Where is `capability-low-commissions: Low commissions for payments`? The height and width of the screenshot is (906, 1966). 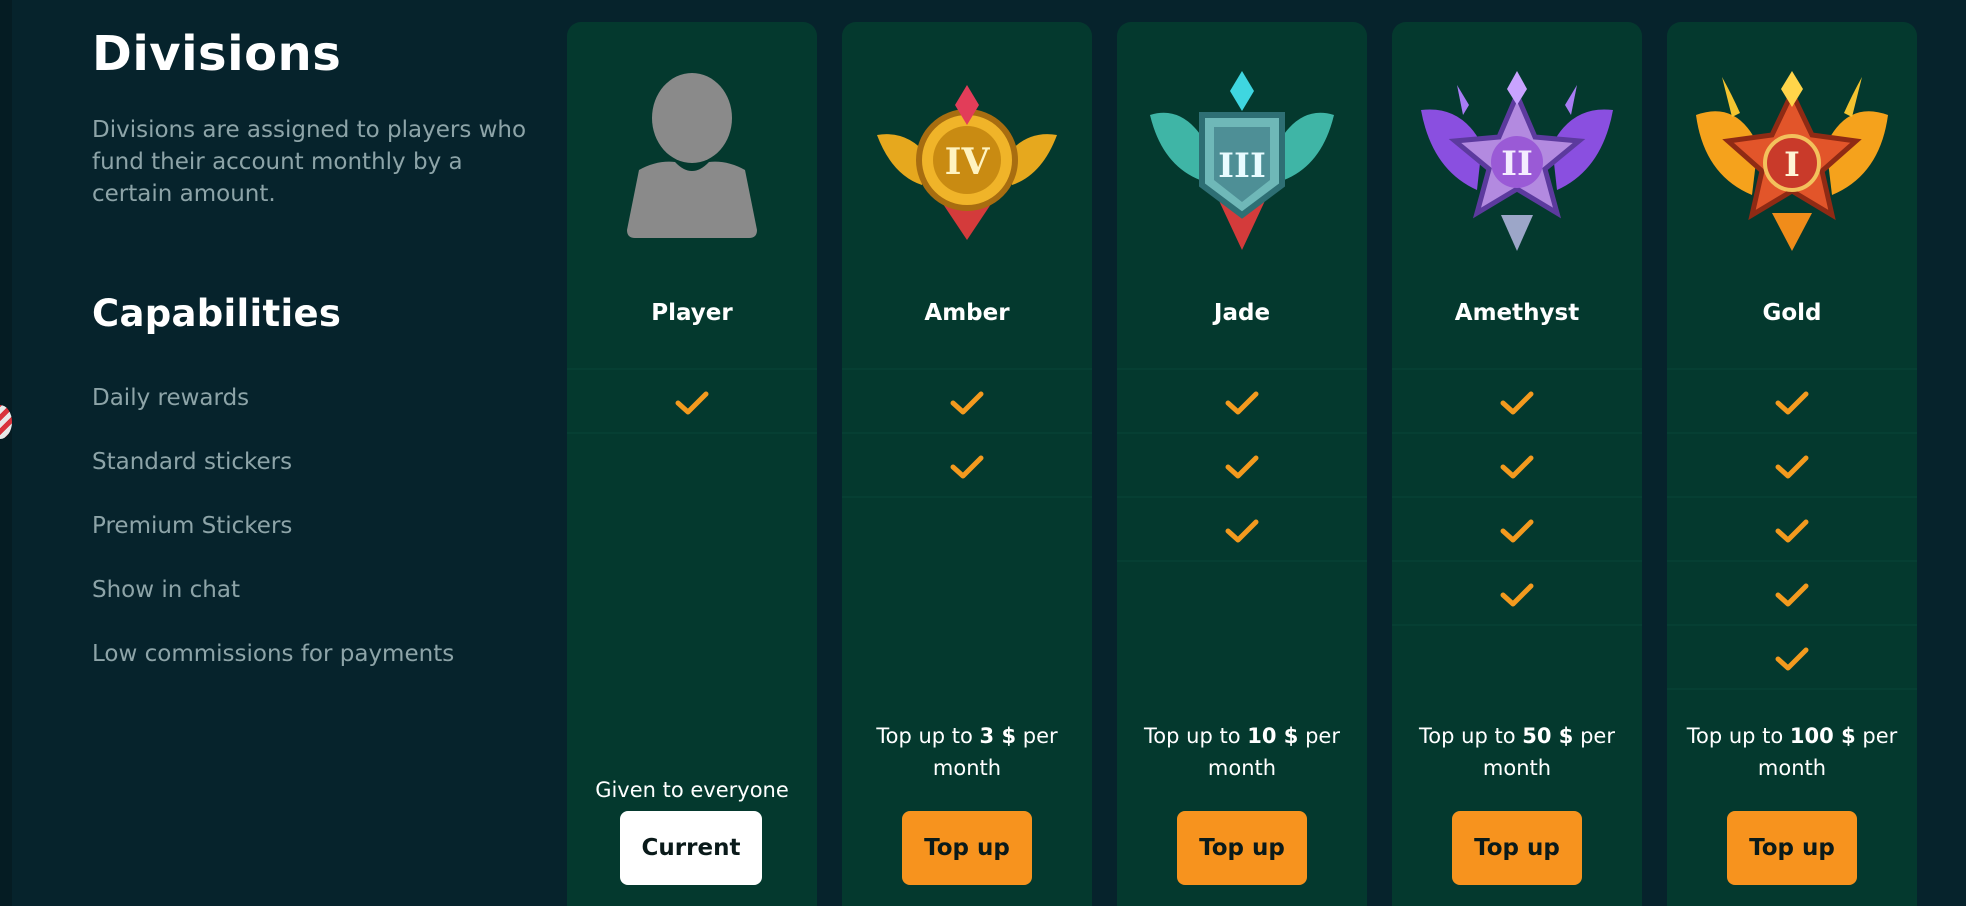
capability-low-commissions: Low commissions for payments is located at coordinates (273, 654).